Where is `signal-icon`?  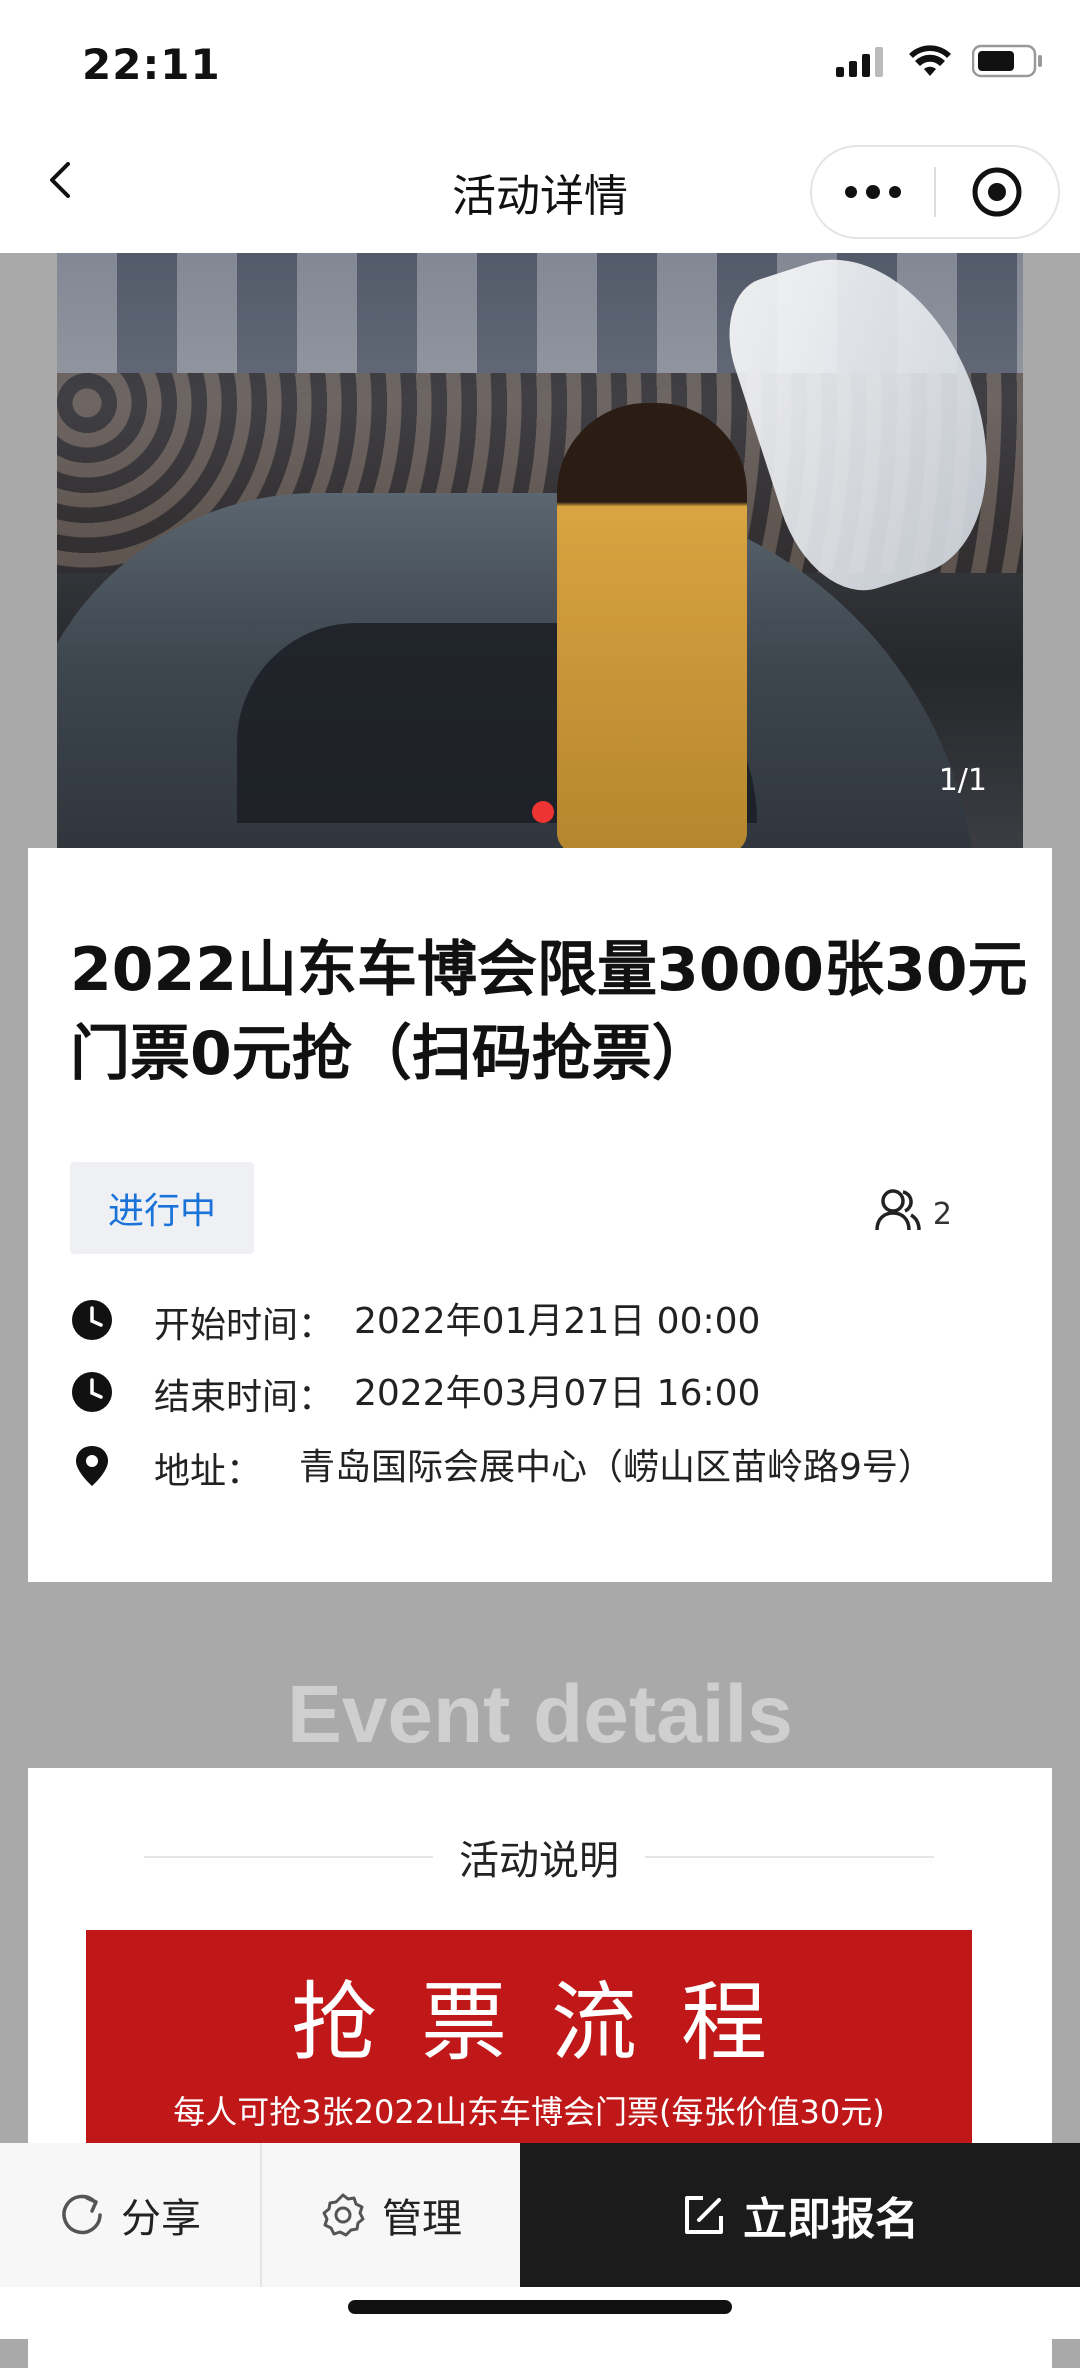
signal-icon is located at coordinates (859, 62).